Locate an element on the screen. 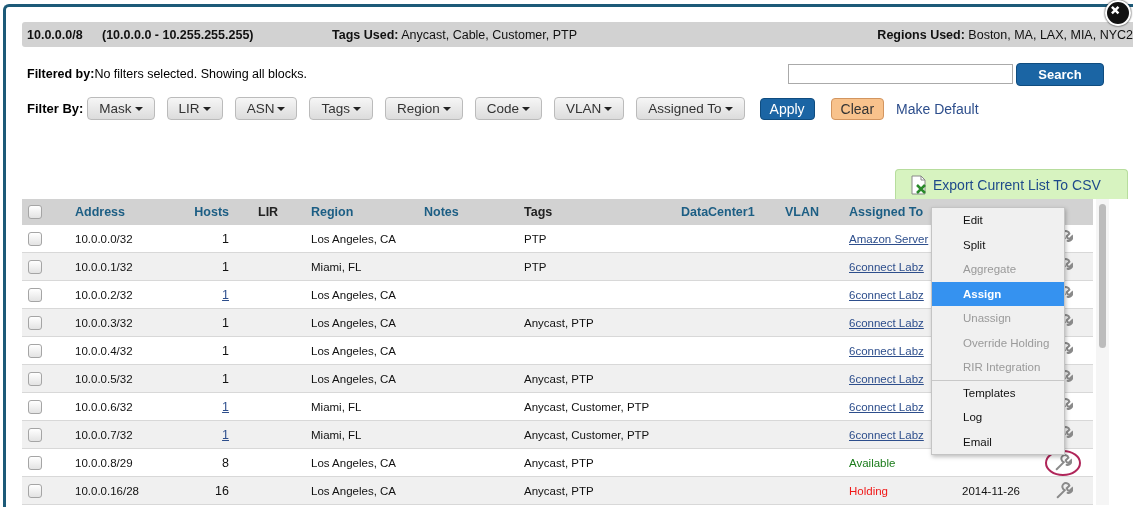 The width and height of the screenshot is (1133, 507). tags-used: Tags Used: Anycast, Cable, Customer, PTP is located at coordinates (455, 34).